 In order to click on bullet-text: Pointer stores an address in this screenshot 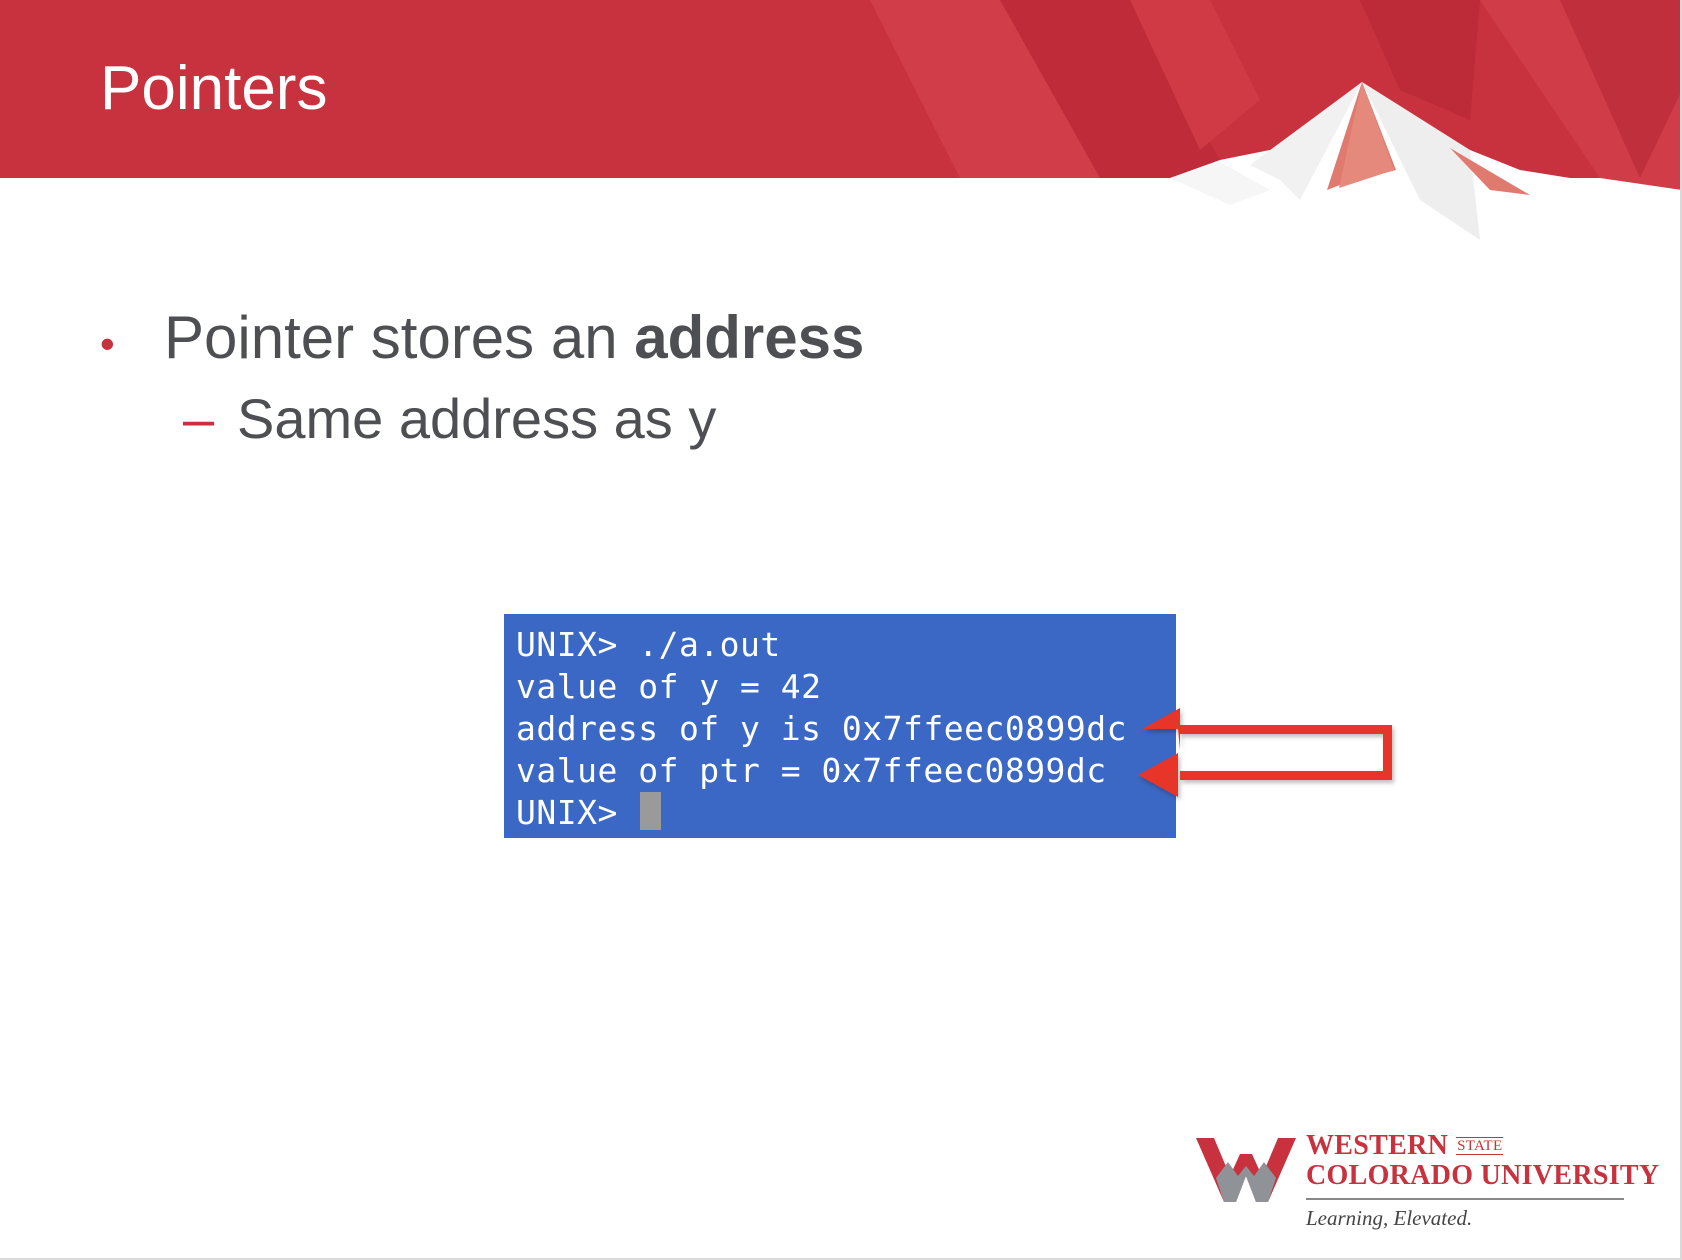, I will do `click(514, 338)`.